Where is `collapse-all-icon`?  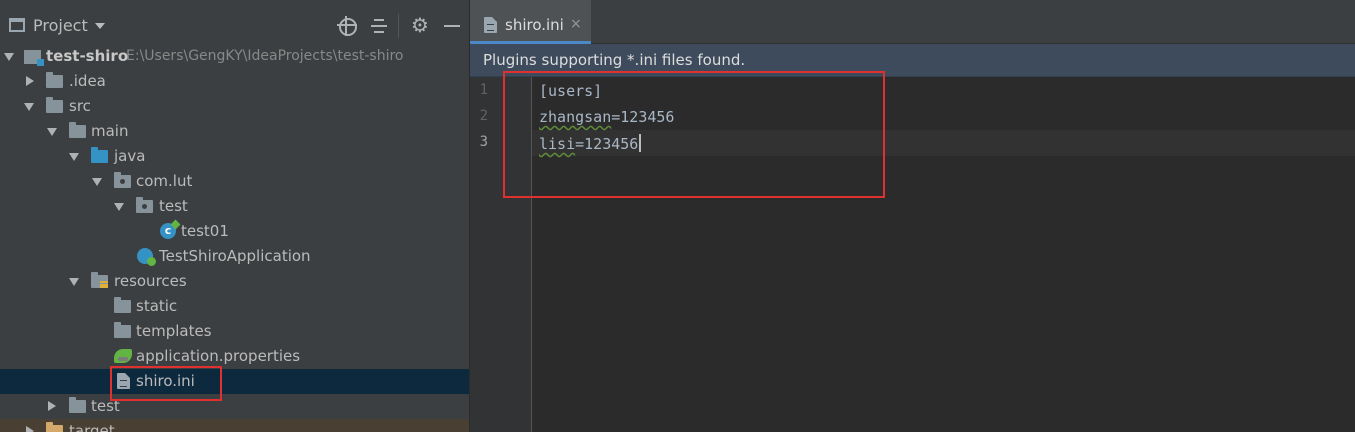
collapse-all-icon is located at coordinates (379, 26).